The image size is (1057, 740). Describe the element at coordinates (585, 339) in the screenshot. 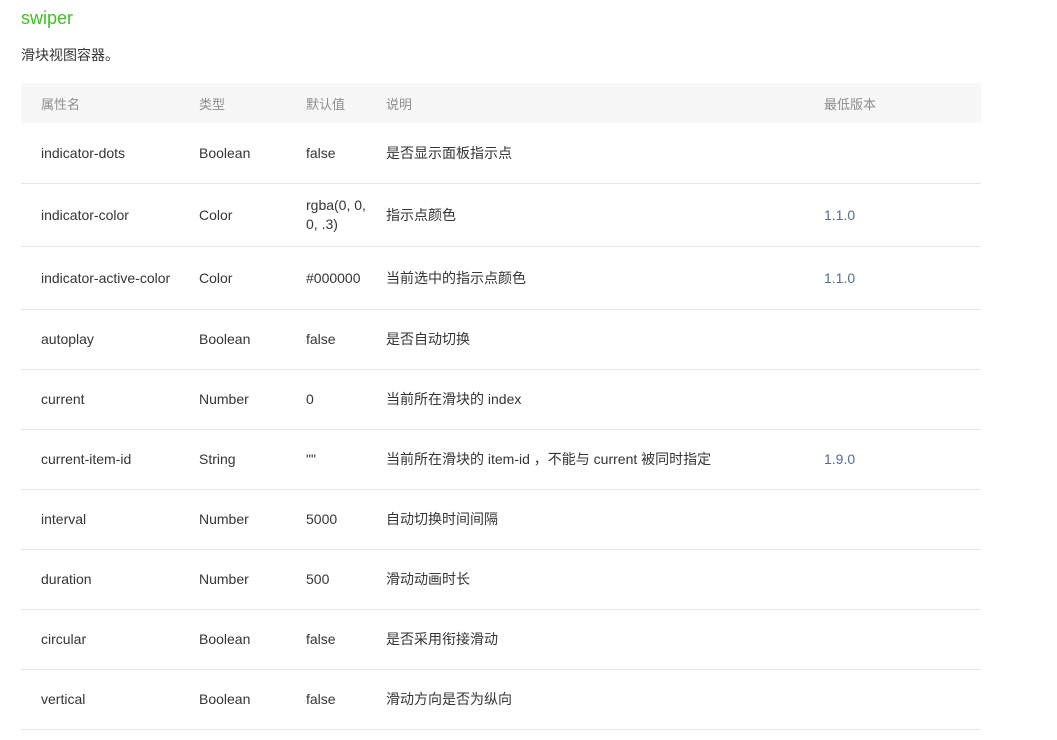

I see `prop-description: 是否自动切换` at that location.